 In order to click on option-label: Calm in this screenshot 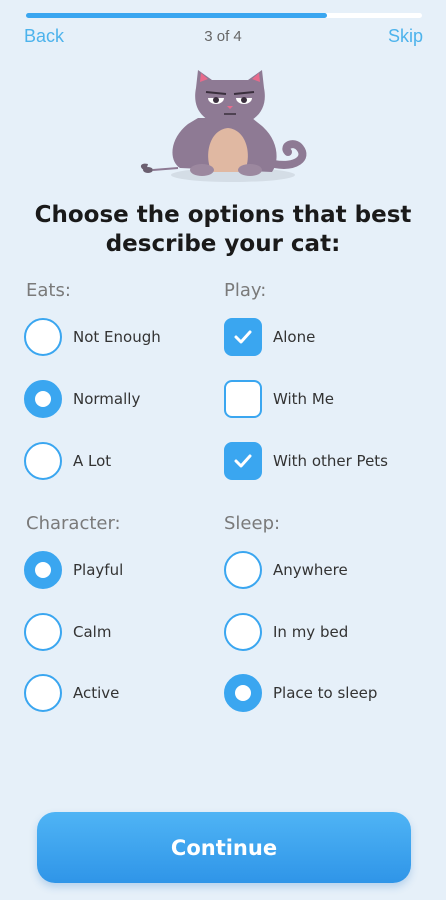, I will do `click(92, 632)`.